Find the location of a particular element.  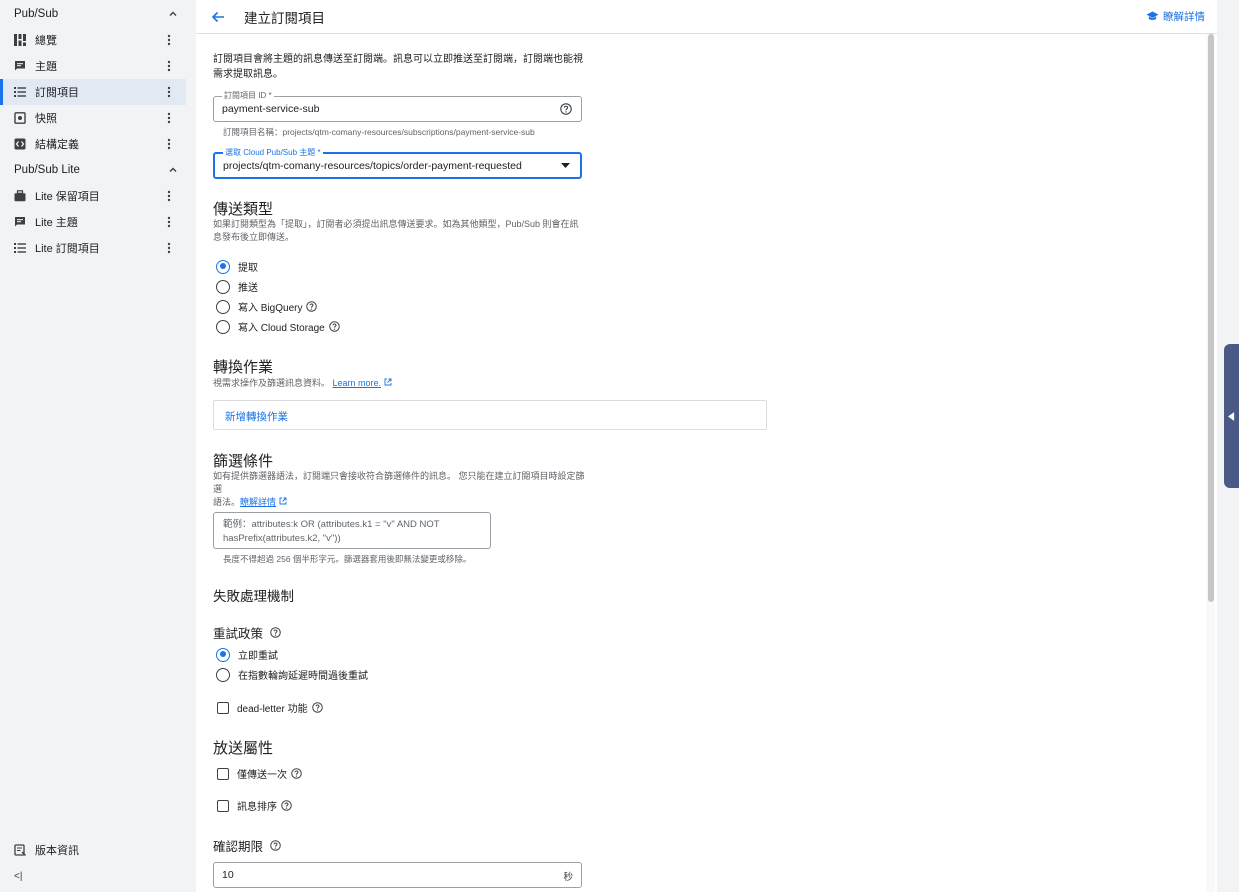

radio-cloud-storage: 寫入 Cloud Storage is located at coordinates (278, 326).